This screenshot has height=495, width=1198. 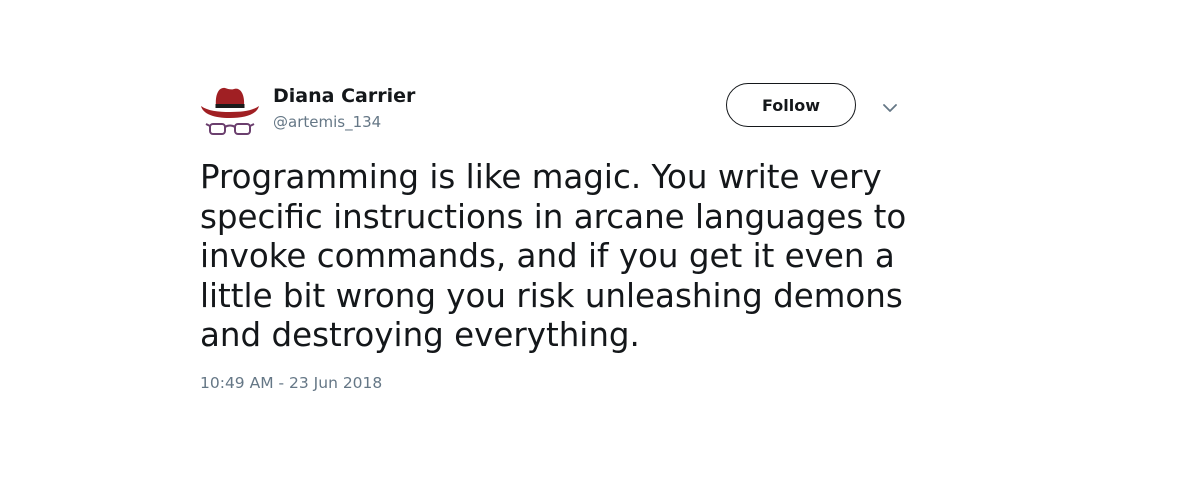 I want to click on user-handle: @artemis_134, so click(x=344, y=122).